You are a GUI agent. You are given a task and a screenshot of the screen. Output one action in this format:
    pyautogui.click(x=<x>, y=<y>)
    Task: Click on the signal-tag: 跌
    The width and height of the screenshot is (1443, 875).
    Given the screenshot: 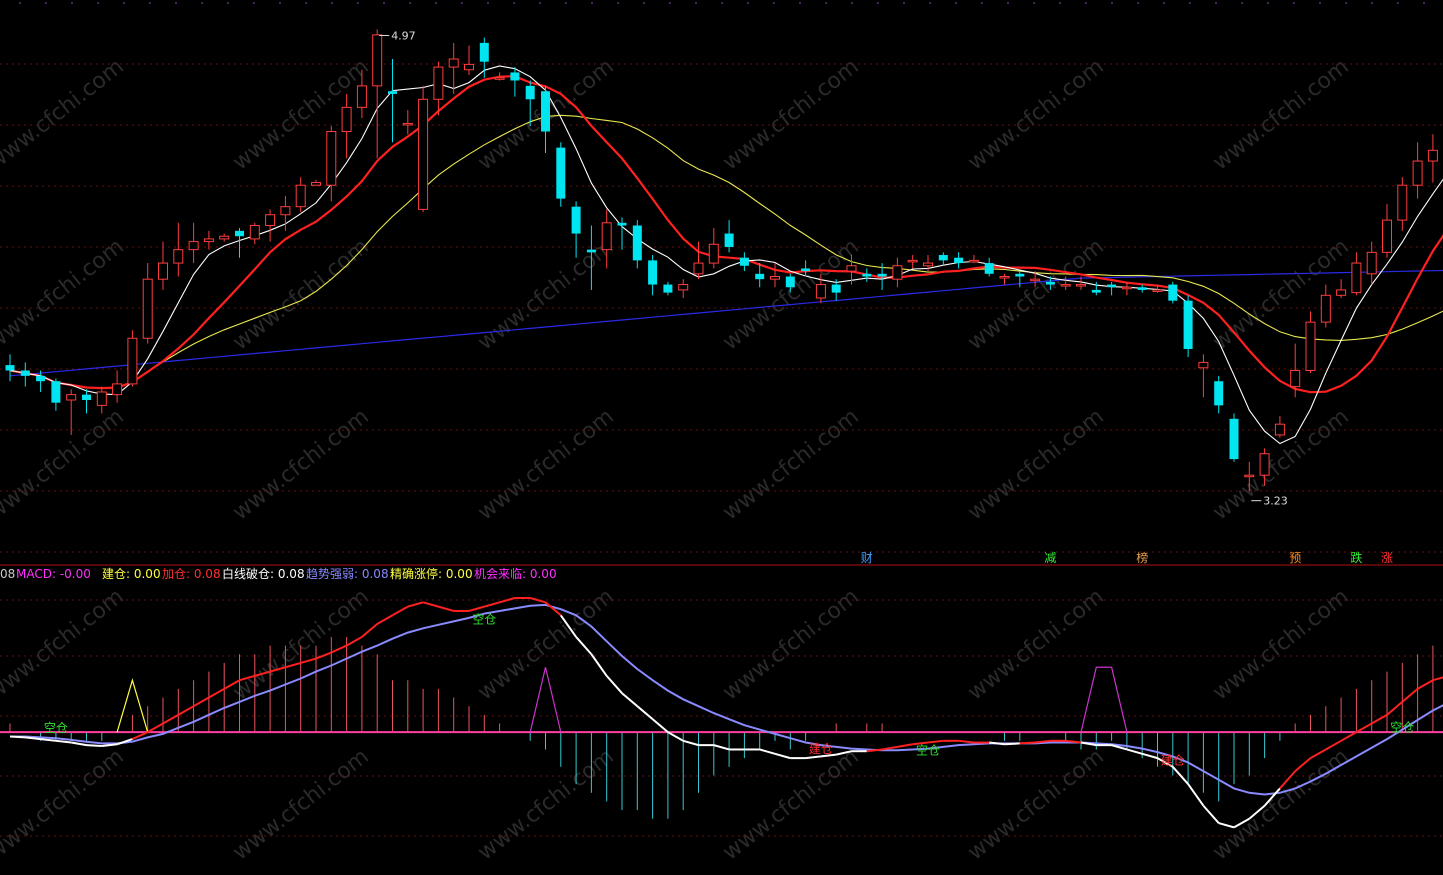 What is the action you would take?
    pyautogui.click(x=1356, y=557)
    